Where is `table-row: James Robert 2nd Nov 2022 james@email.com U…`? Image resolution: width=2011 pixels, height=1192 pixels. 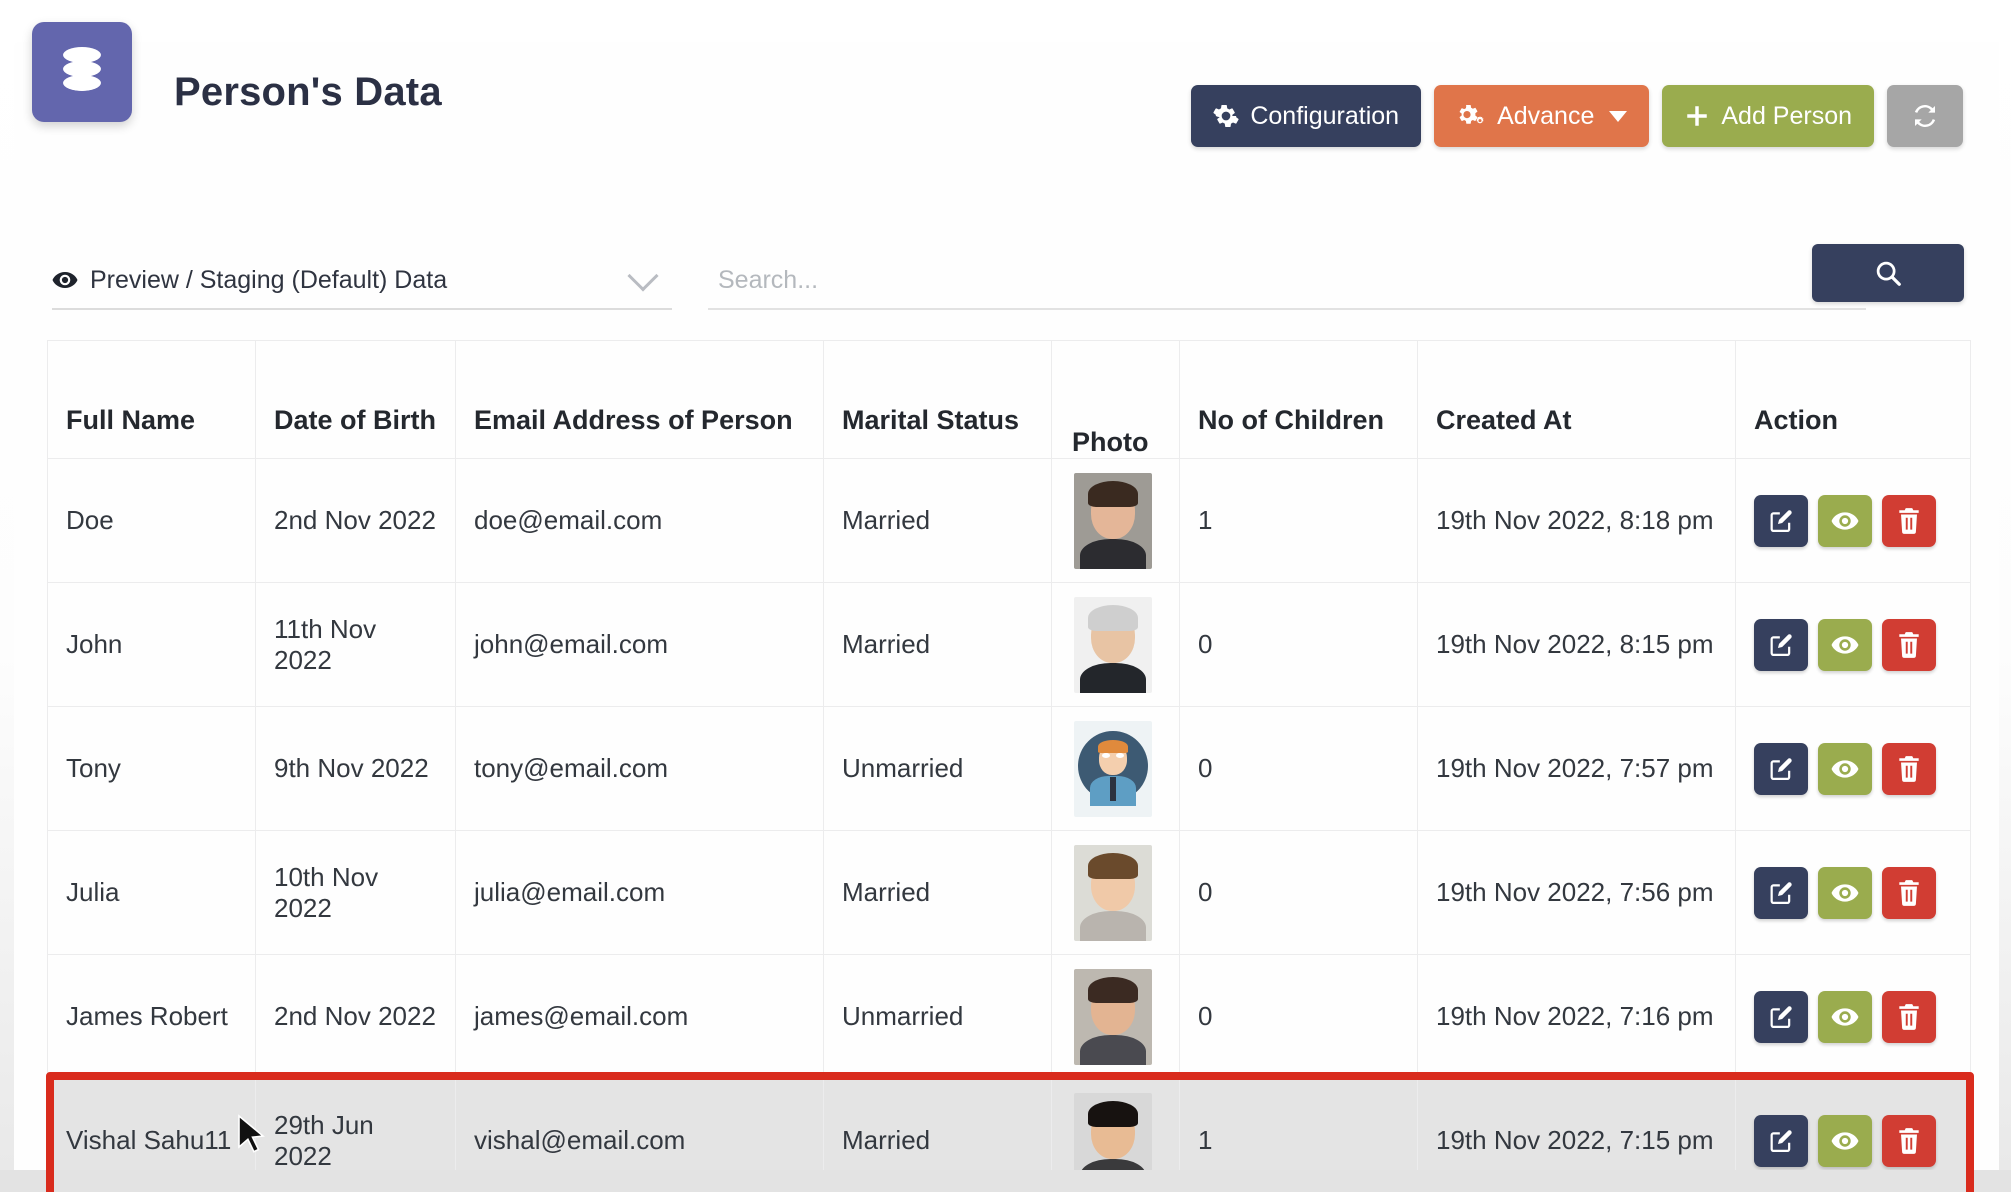
table-row: James Robert 2nd Nov 2022 james@email.com U… is located at coordinates (1009, 1016).